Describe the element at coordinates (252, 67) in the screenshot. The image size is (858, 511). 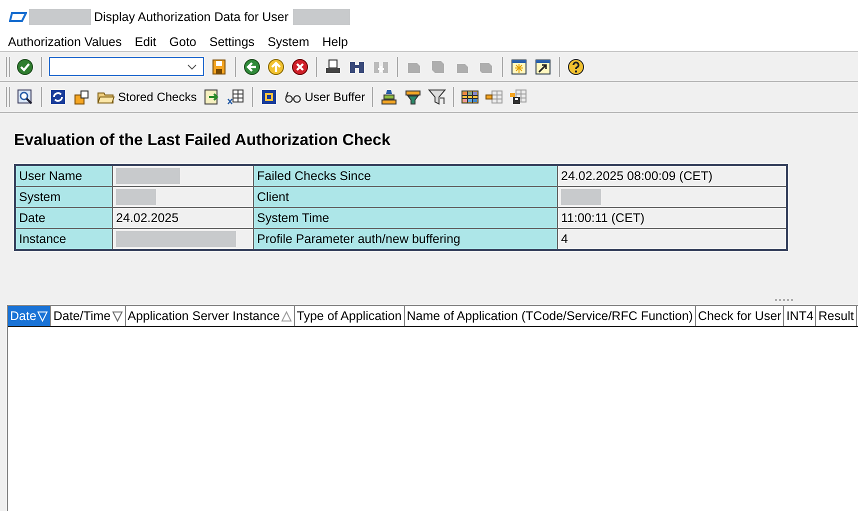
I see `back-icon` at that location.